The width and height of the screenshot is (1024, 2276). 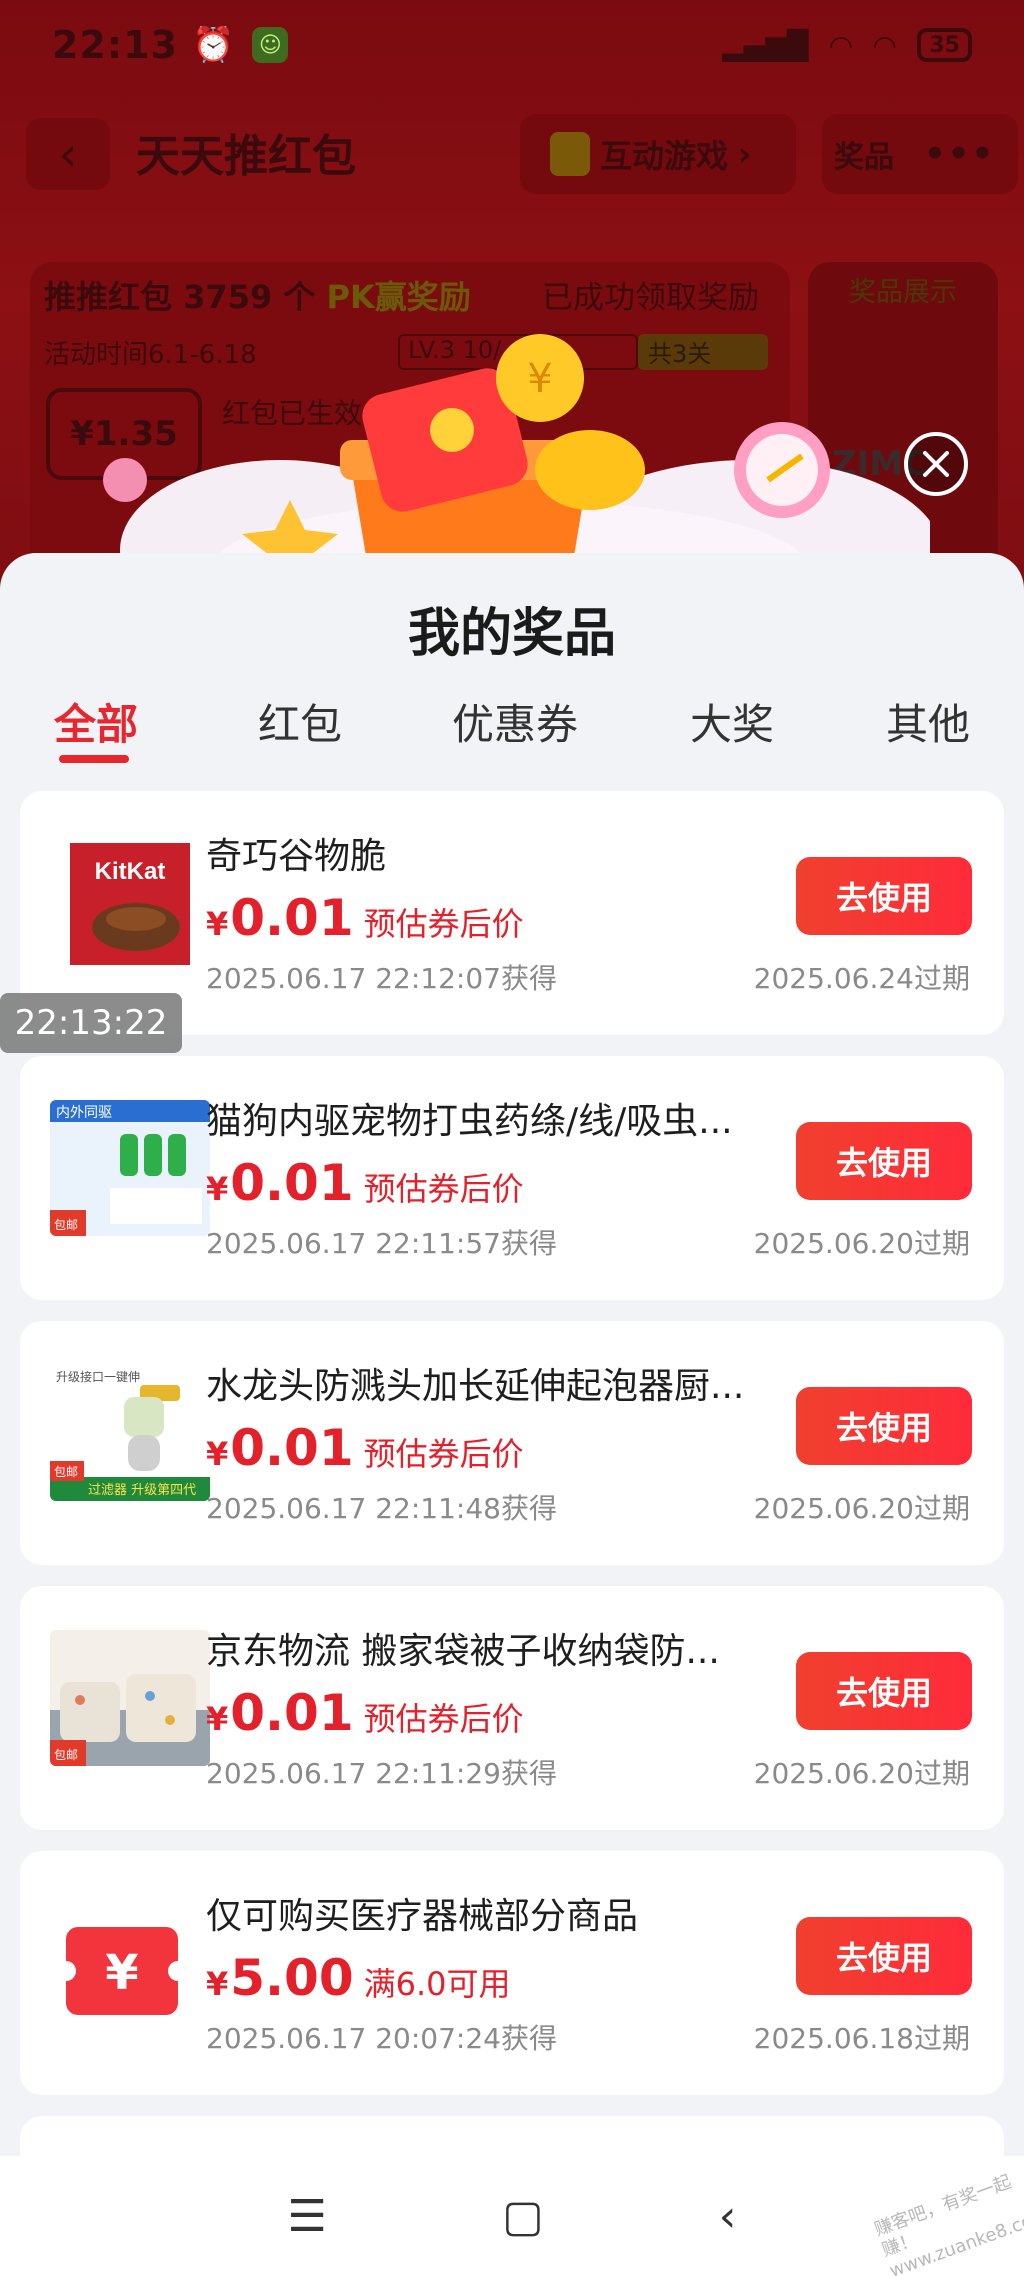 I want to click on status-icons: ▂▄▆█ ◠ ◠ 35, so click(x=847, y=45).